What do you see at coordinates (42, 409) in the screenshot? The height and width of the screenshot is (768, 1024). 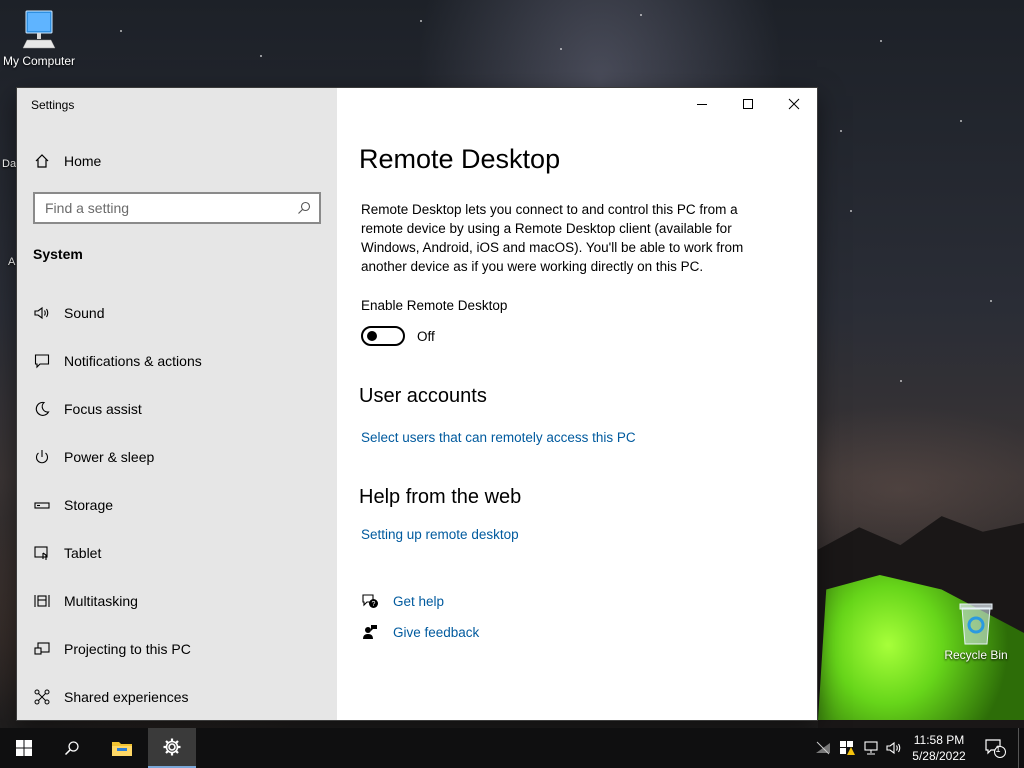 I see `moon-icon` at bounding box center [42, 409].